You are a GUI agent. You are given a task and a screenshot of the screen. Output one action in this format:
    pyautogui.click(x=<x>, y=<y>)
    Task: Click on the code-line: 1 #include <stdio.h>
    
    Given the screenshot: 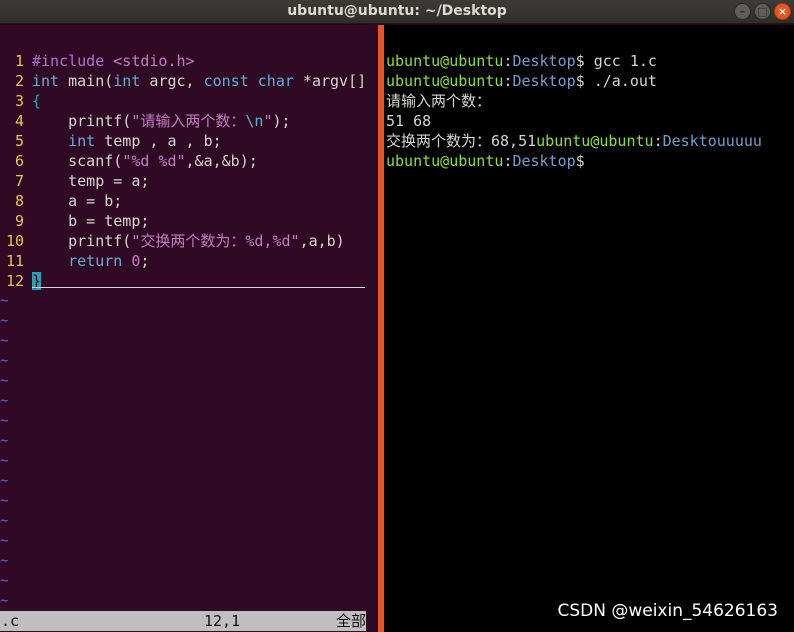 What is the action you would take?
    pyautogui.click(x=97, y=61)
    